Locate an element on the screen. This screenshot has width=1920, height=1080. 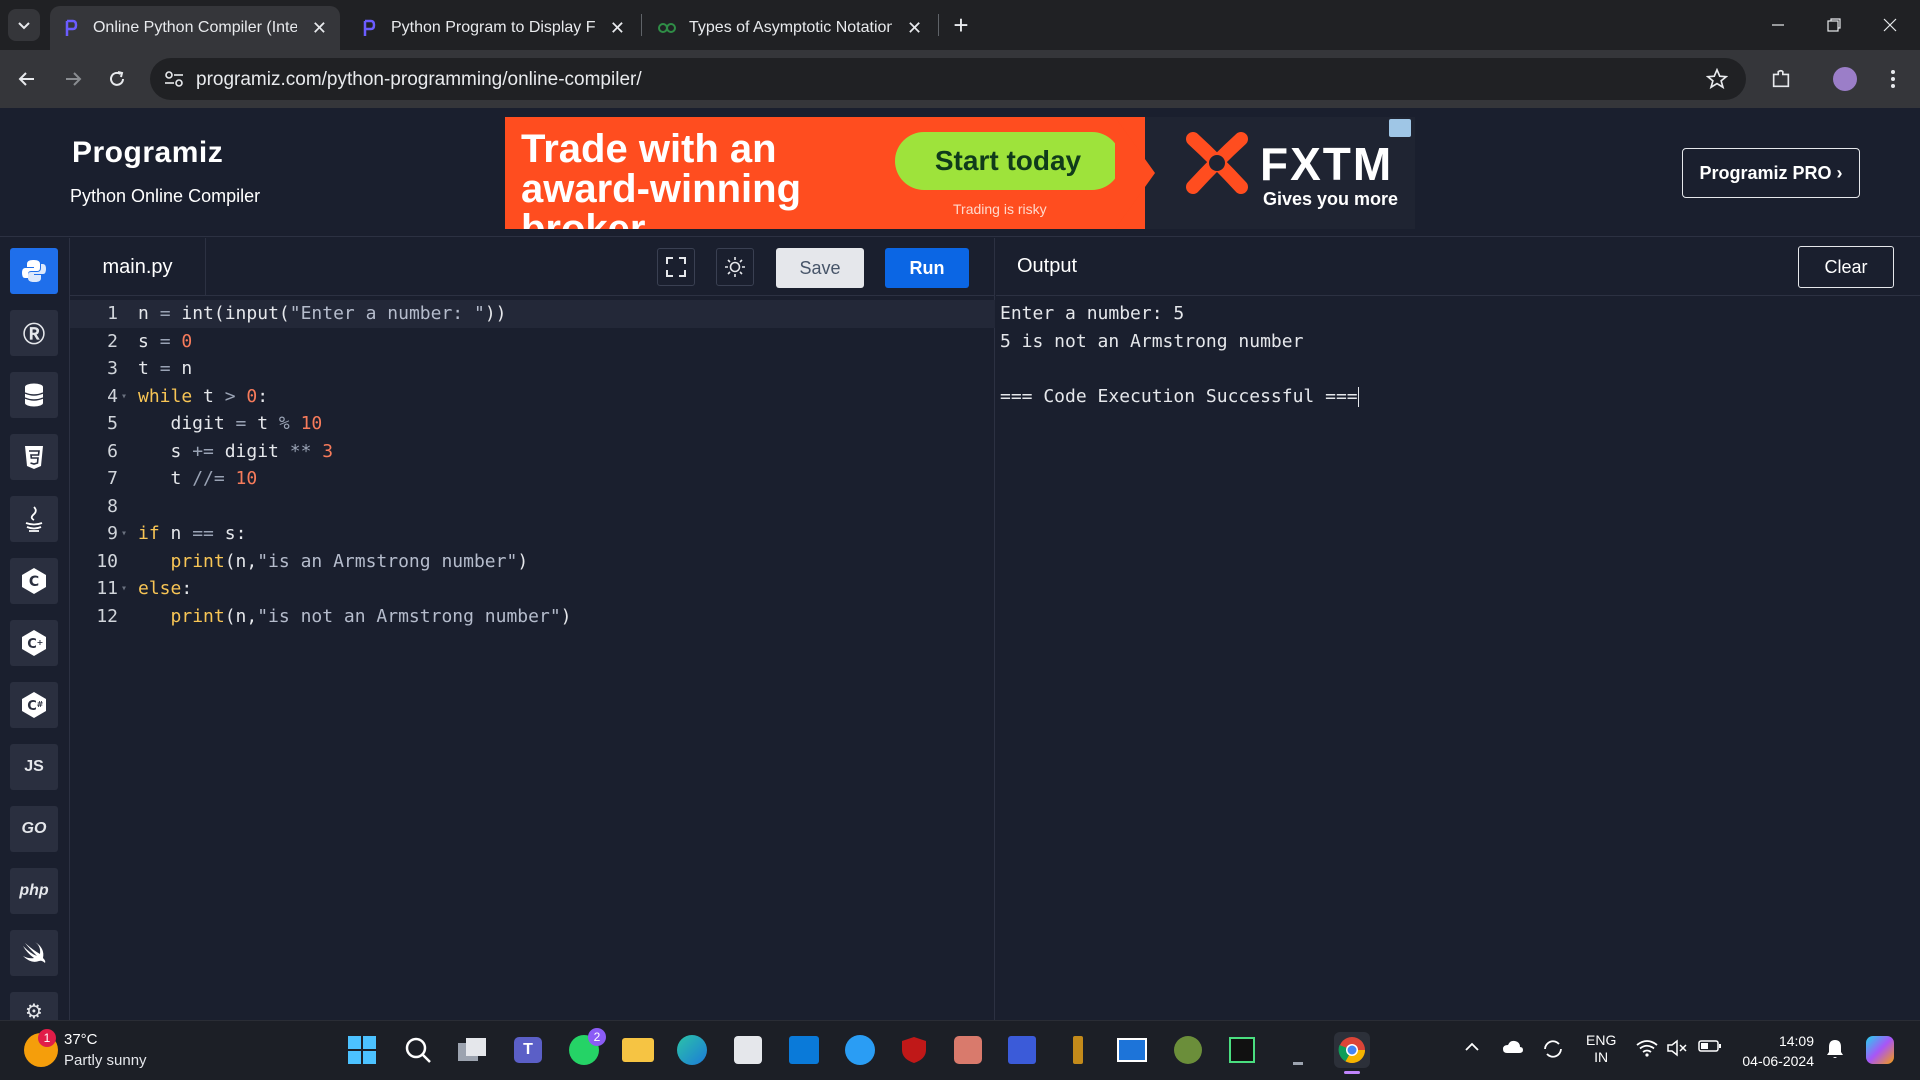
site-settings-icon is located at coordinates (174, 79).